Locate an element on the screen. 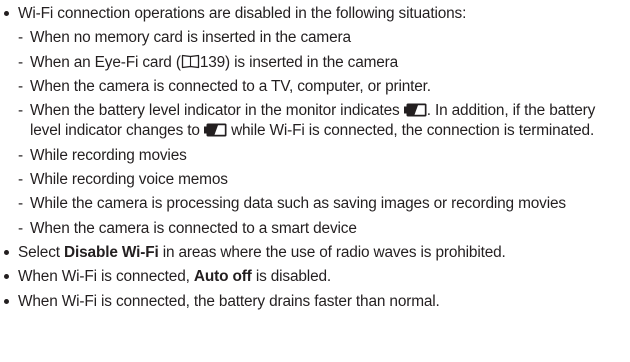  situation-text: ) is inserted in the camera is located at coordinates (312, 62).